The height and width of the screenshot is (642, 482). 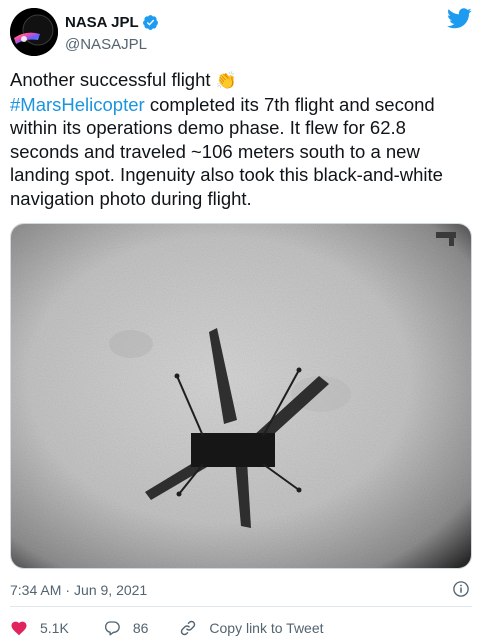 What do you see at coordinates (266, 628) in the screenshot?
I see `copy-link-label: Copy link to Tweet` at bounding box center [266, 628].